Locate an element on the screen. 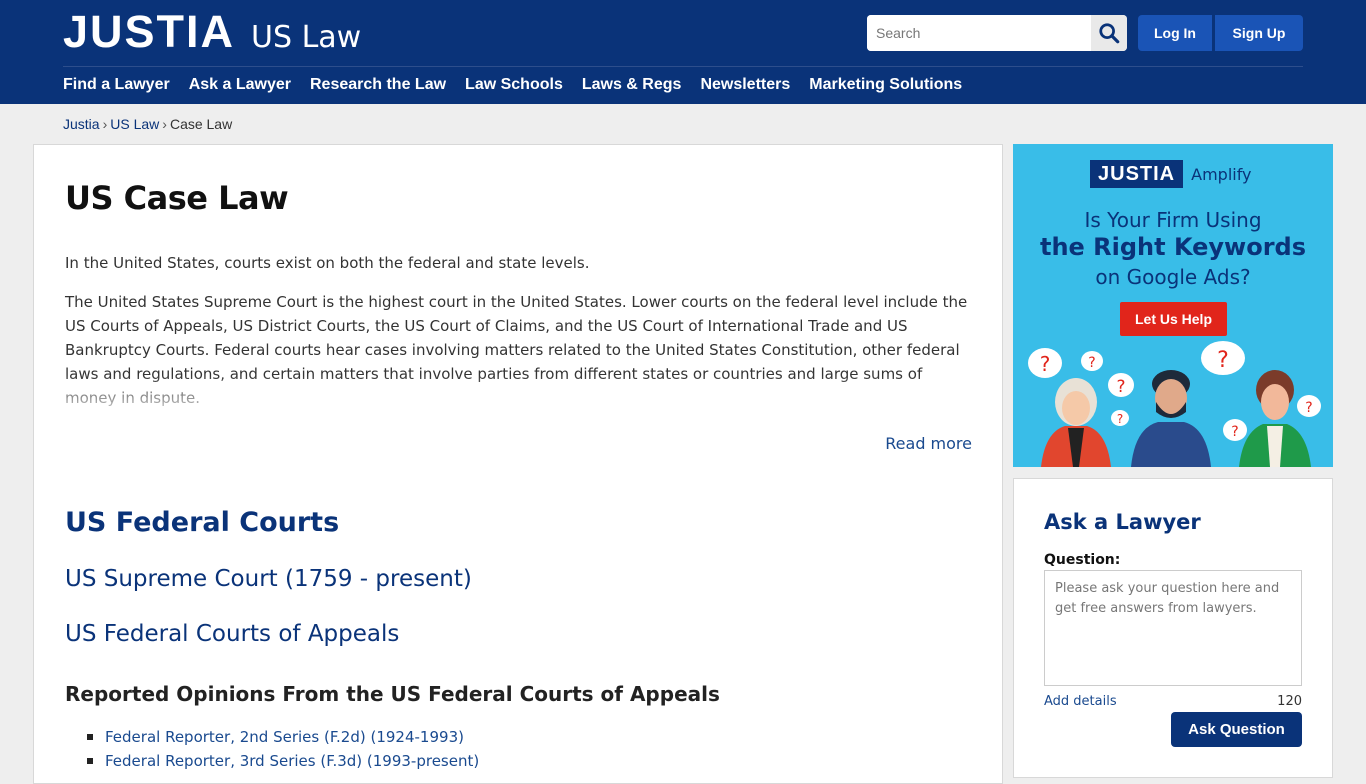 This screenshot has width=1366, height=784. nav-laws-and-regs: Laws & Regs is located at coordinates (632, 85).